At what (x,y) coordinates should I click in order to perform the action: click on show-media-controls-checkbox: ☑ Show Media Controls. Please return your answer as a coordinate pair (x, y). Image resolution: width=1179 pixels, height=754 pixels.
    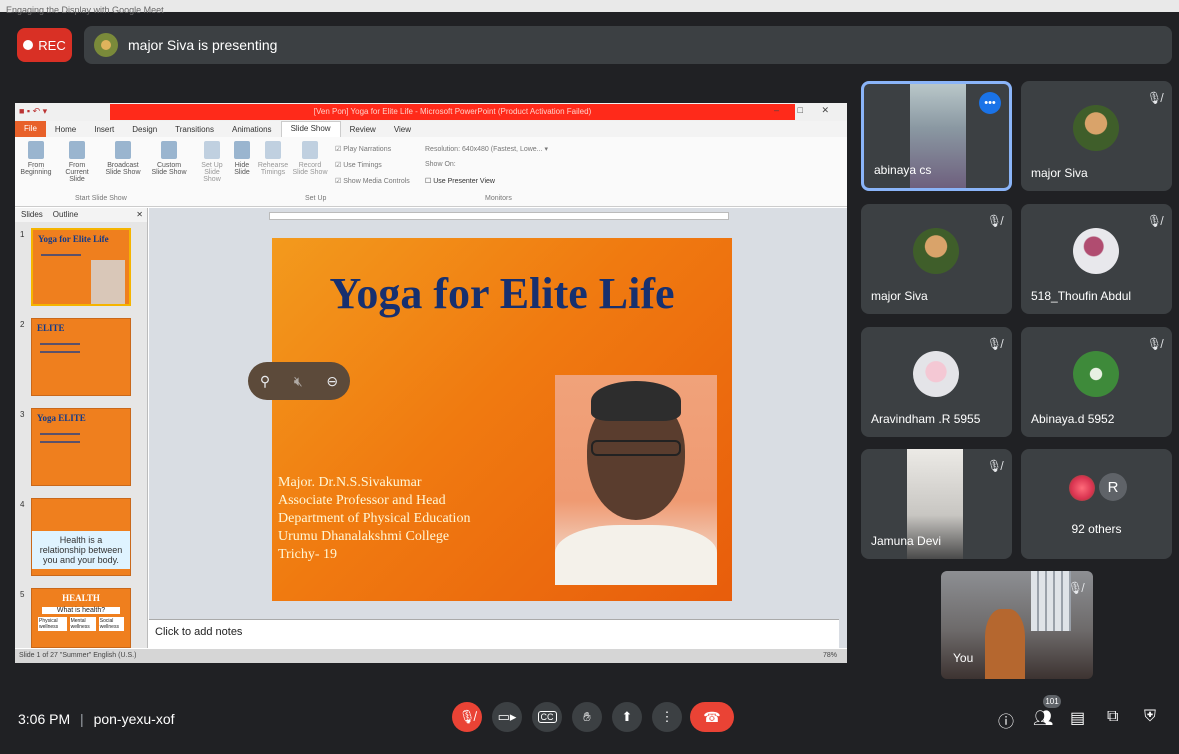
    Looking at the image, I should click on (372, 181).